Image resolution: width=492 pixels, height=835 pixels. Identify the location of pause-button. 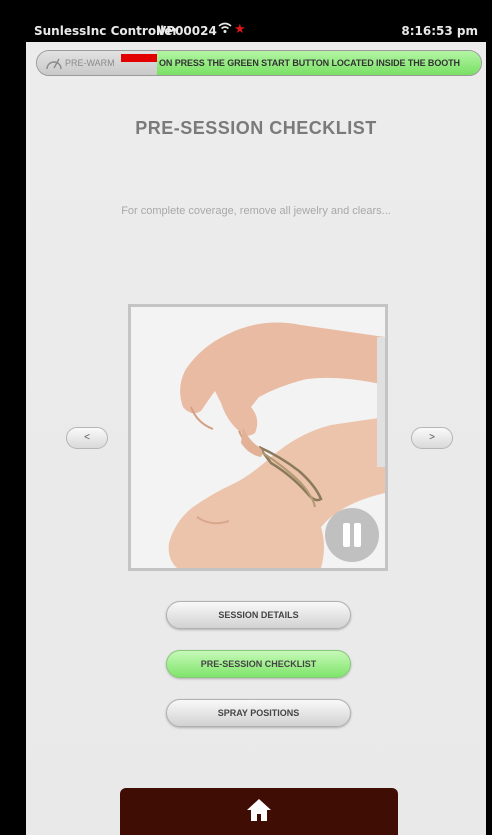
(352, 535).